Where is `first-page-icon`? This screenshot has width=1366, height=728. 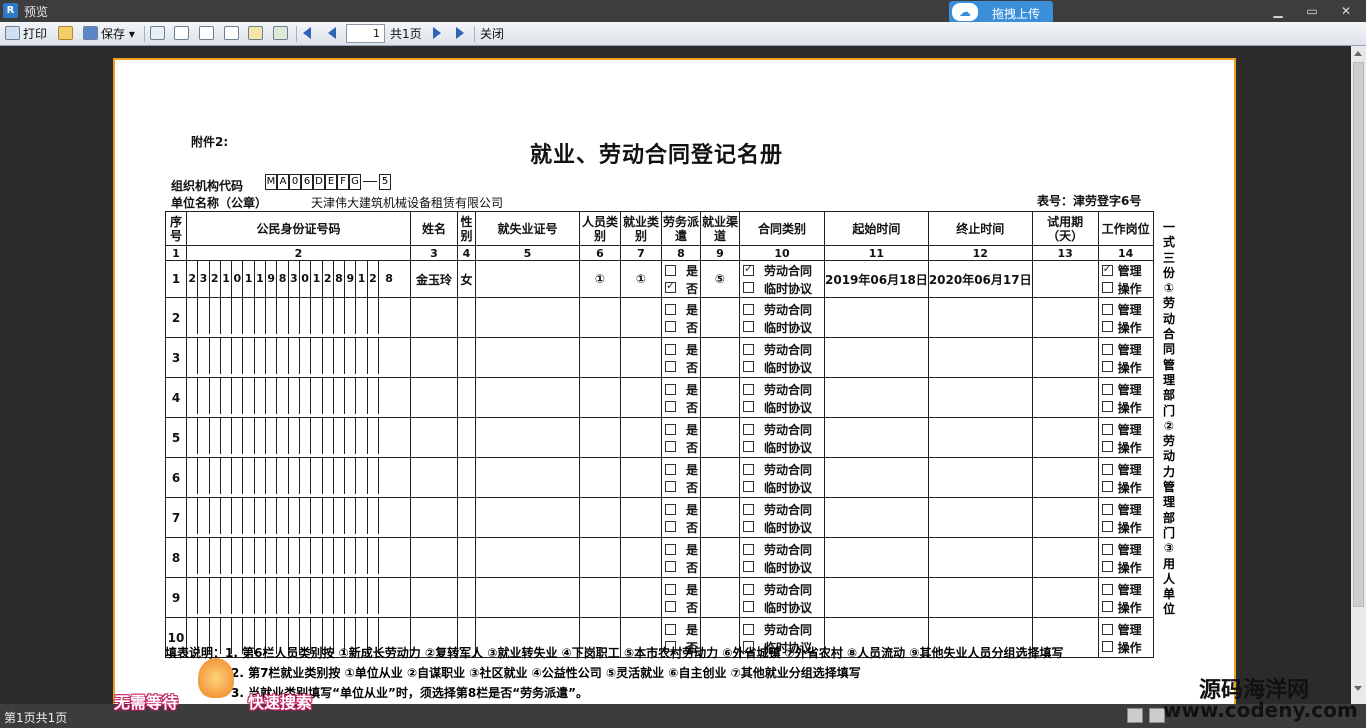 first-page-icon is located at coordinates (307, 33).